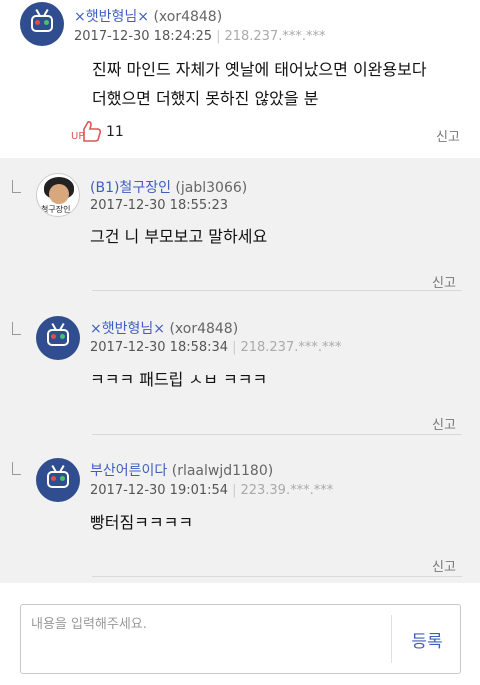 The height and width of the screenshot is (685, 480). What do you see at coordinates (159, 490) in the screenshot?
I see `comment-date: 2017-12-30 19:01:54` at bounding box center [159, 490].